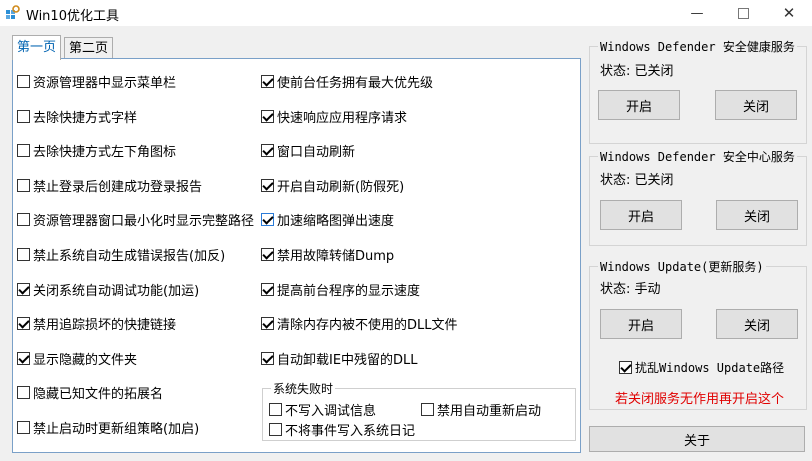  I want to click on app-icon, so click(13, 12).